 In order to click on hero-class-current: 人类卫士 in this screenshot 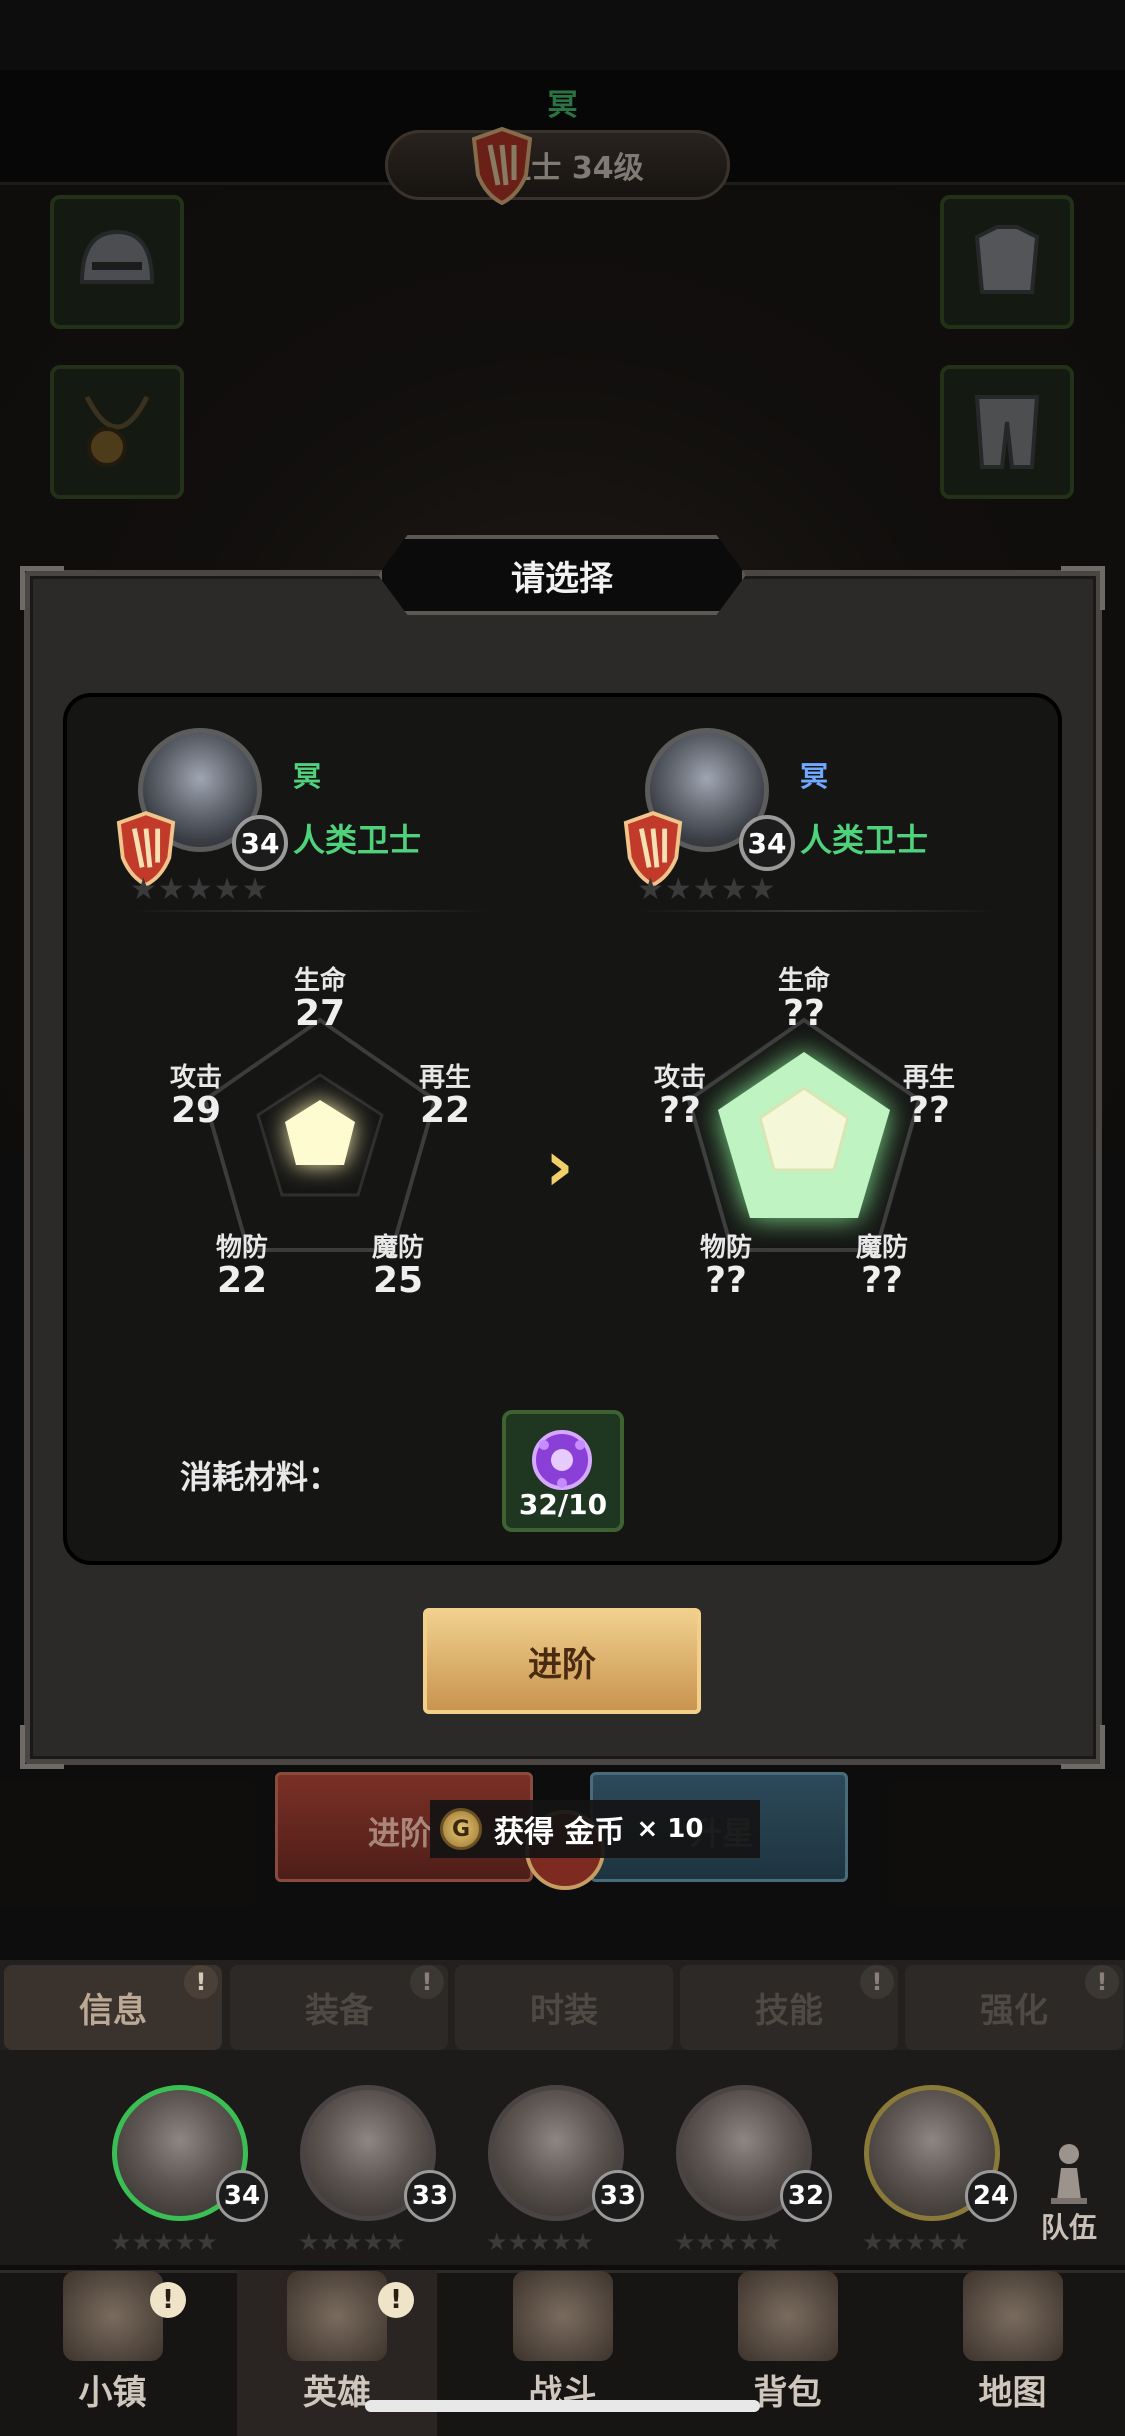, I will do `click(357, 840)`.